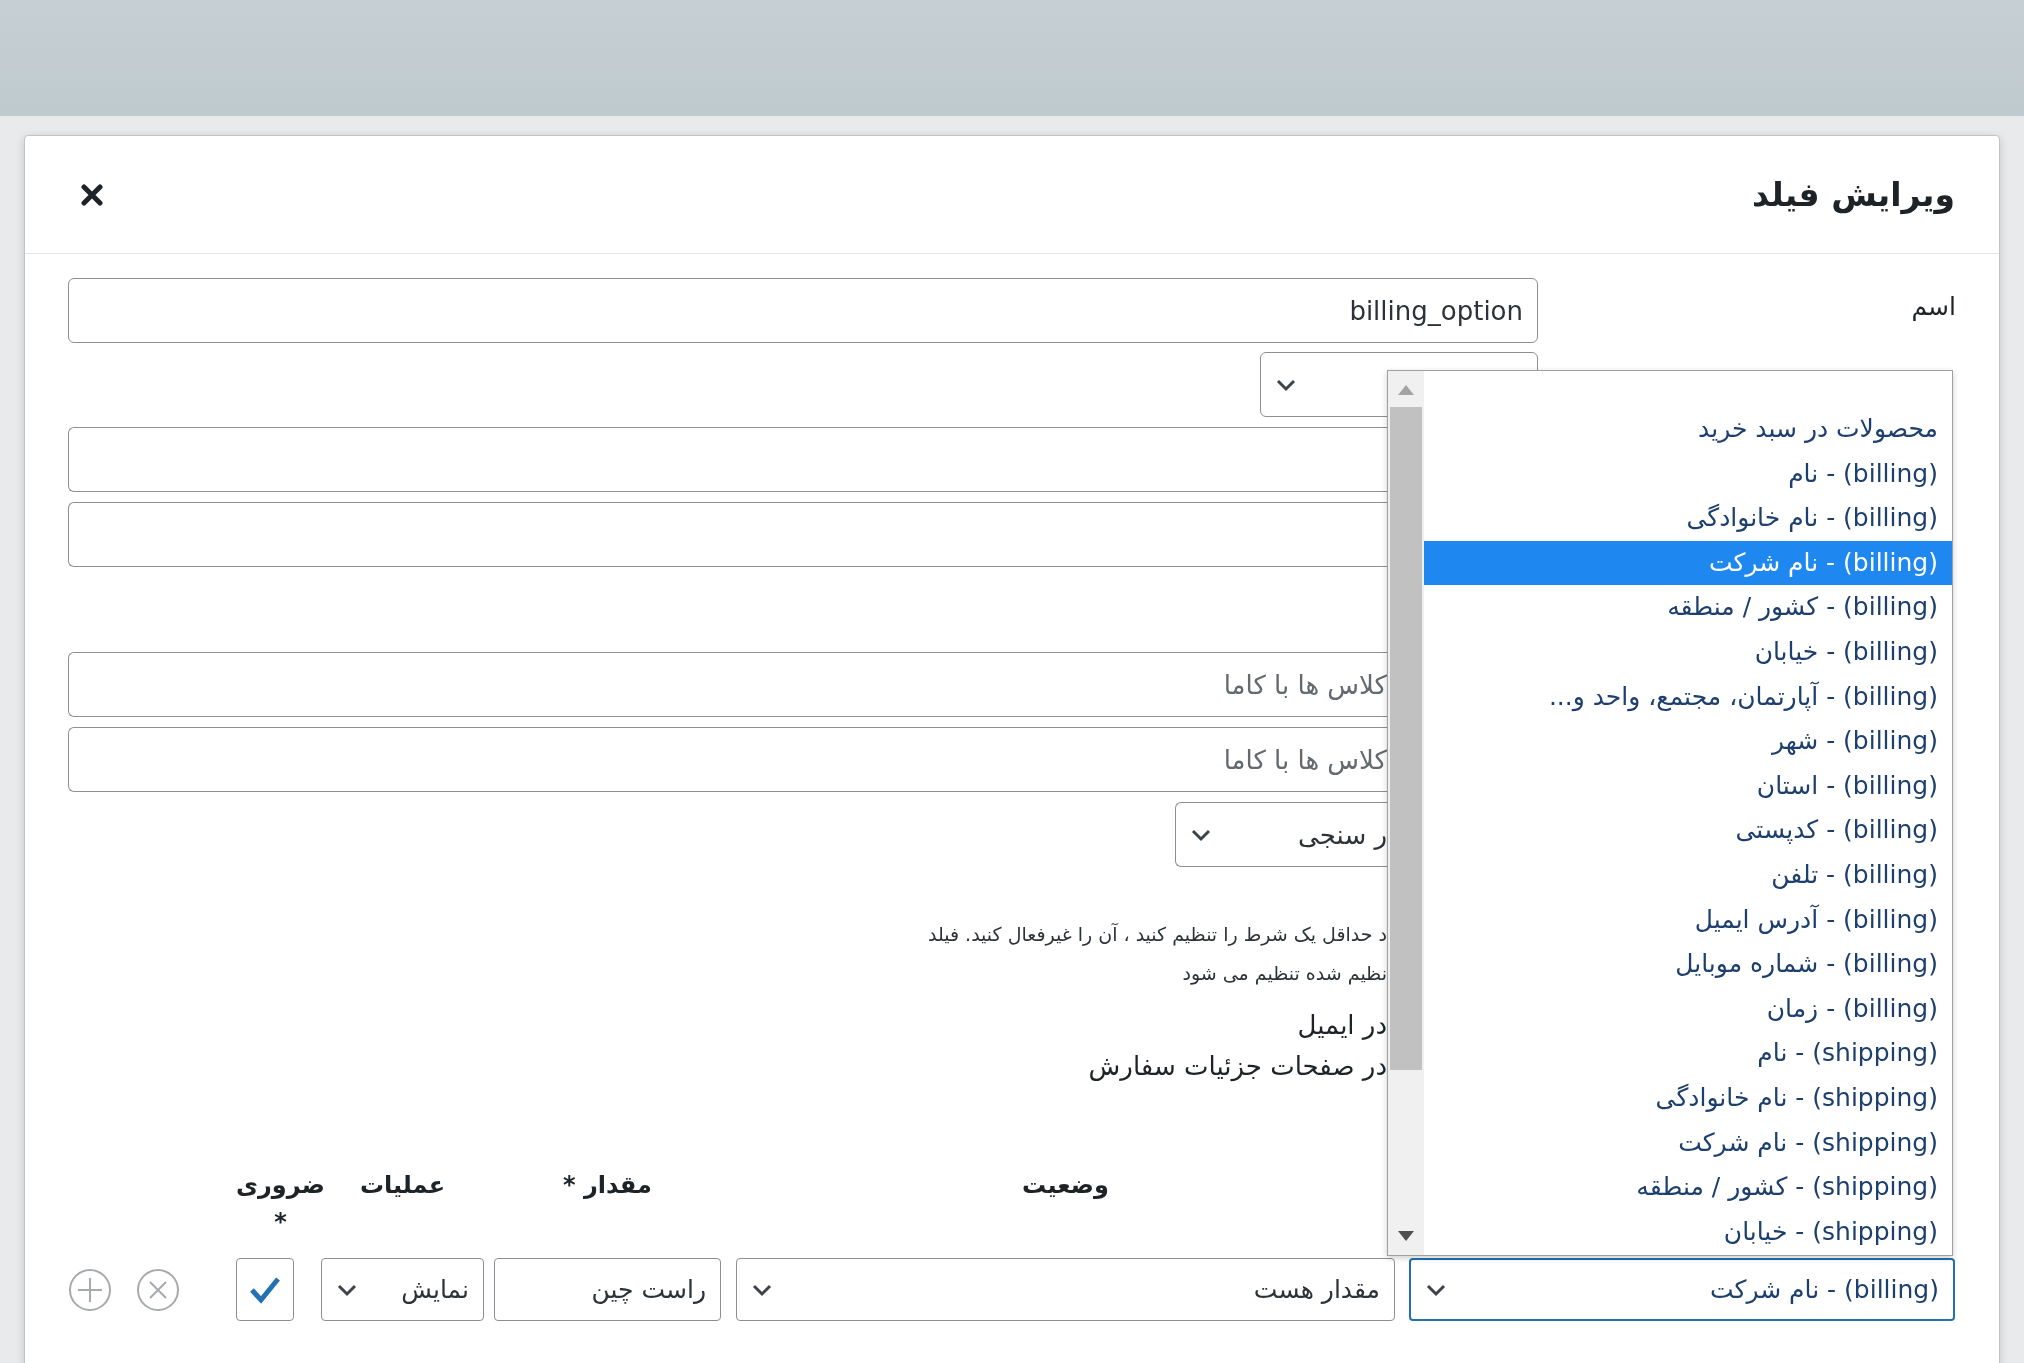 The image size is (2024, 1363). I want to click on select-field: ر سنجی, so click(1281, 834).